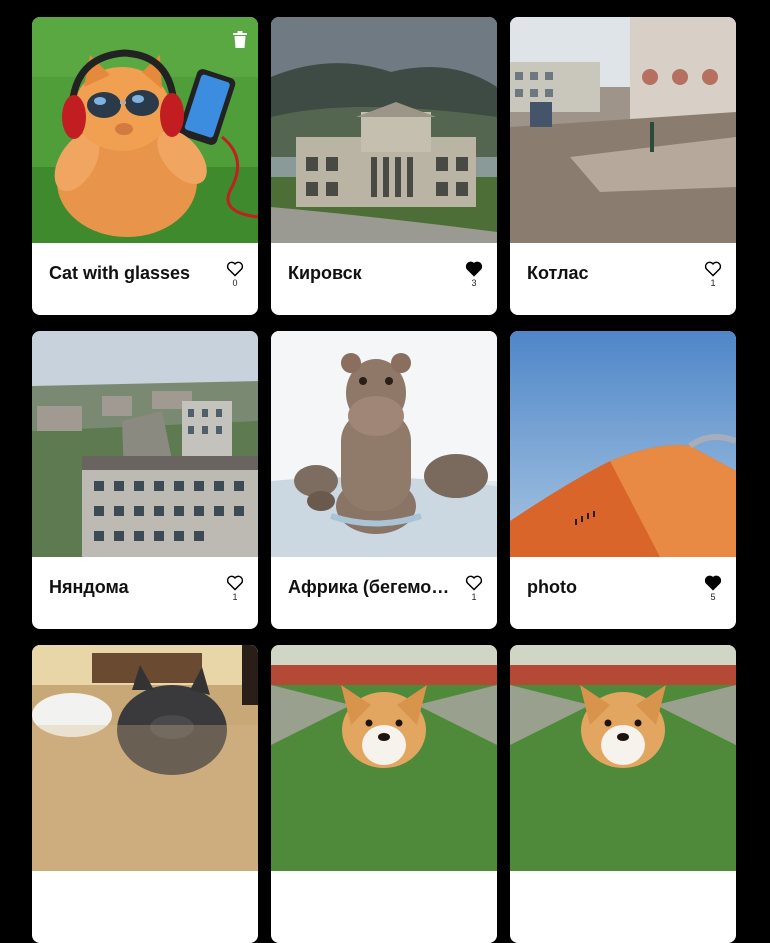 The image size is (770, 943). Describe the element at coordinates (145, 593) in the screenshot. I see `card-footer: Няндома 1` at that location.